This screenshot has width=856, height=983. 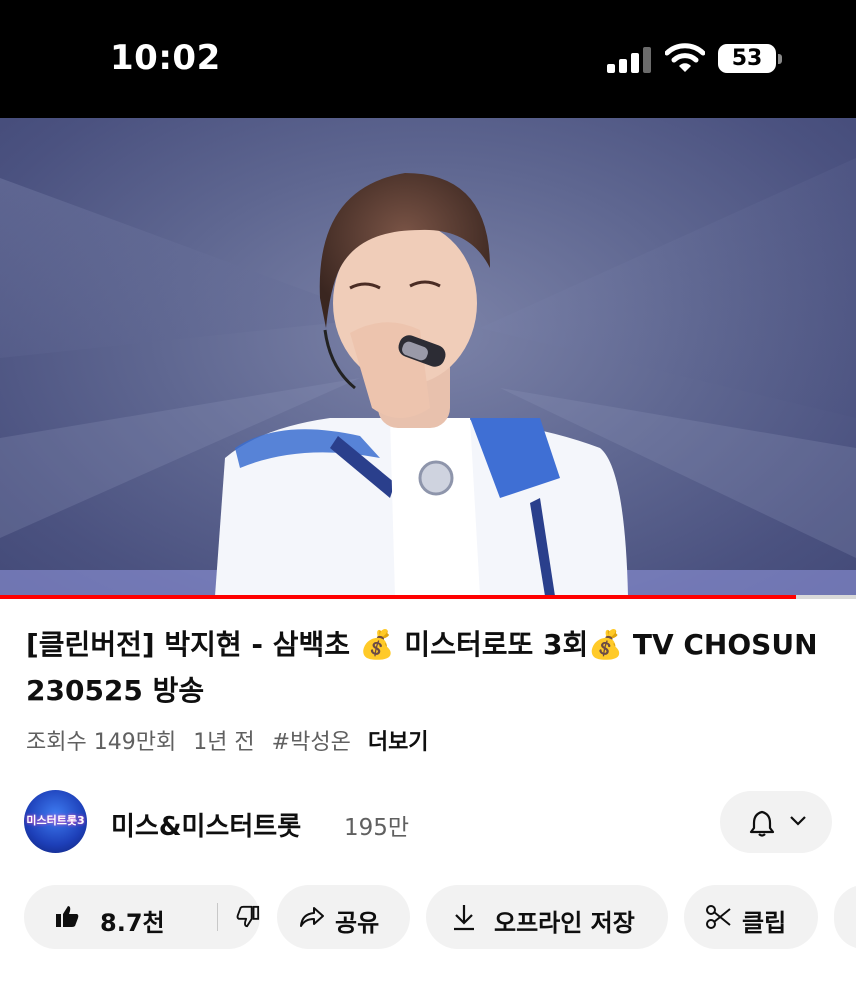 What do you see at coordinates (630, 60) in the screenshot?
I see `cellular-signal-icon` at bounding box center [630, 60].